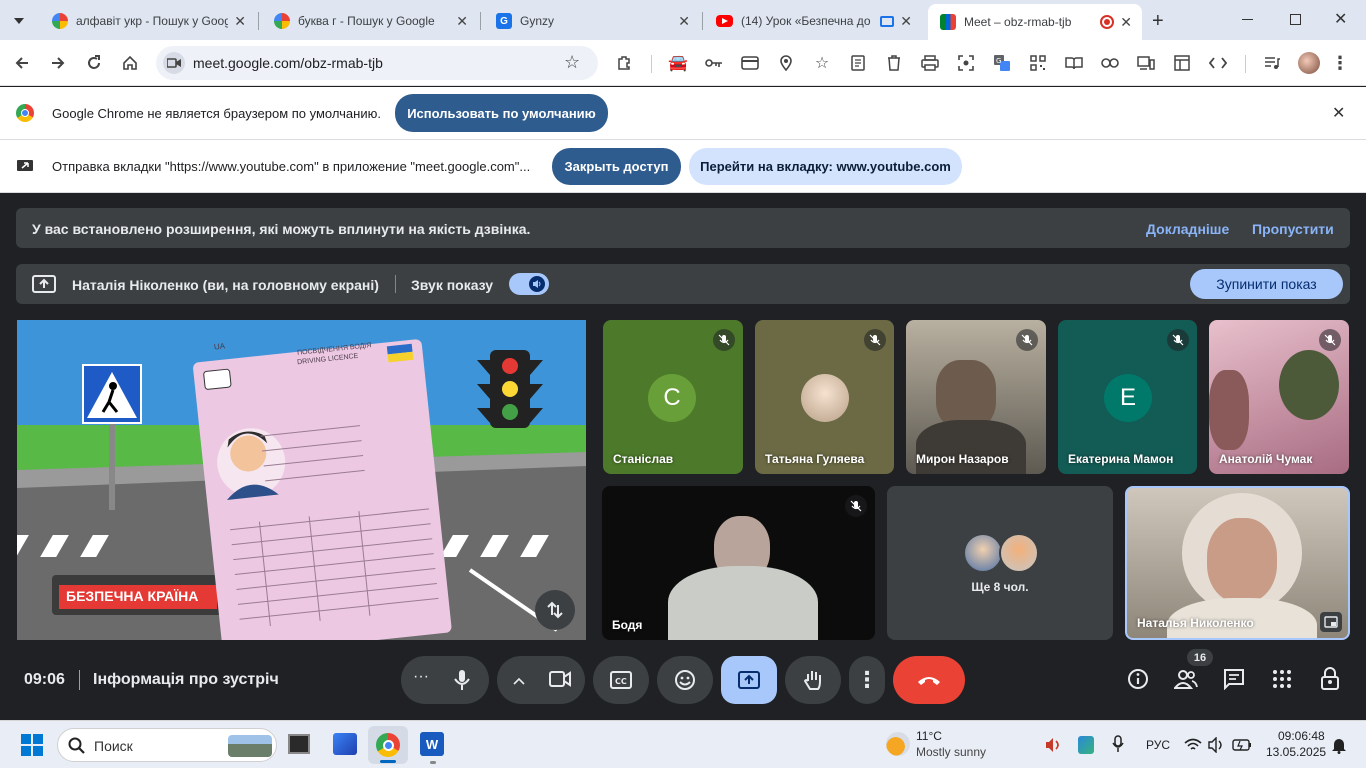 This screenshot has width=1366, height=768. I want to click on url-text: meet.google.com/obz-rmab-tjb, so click(288, 63).